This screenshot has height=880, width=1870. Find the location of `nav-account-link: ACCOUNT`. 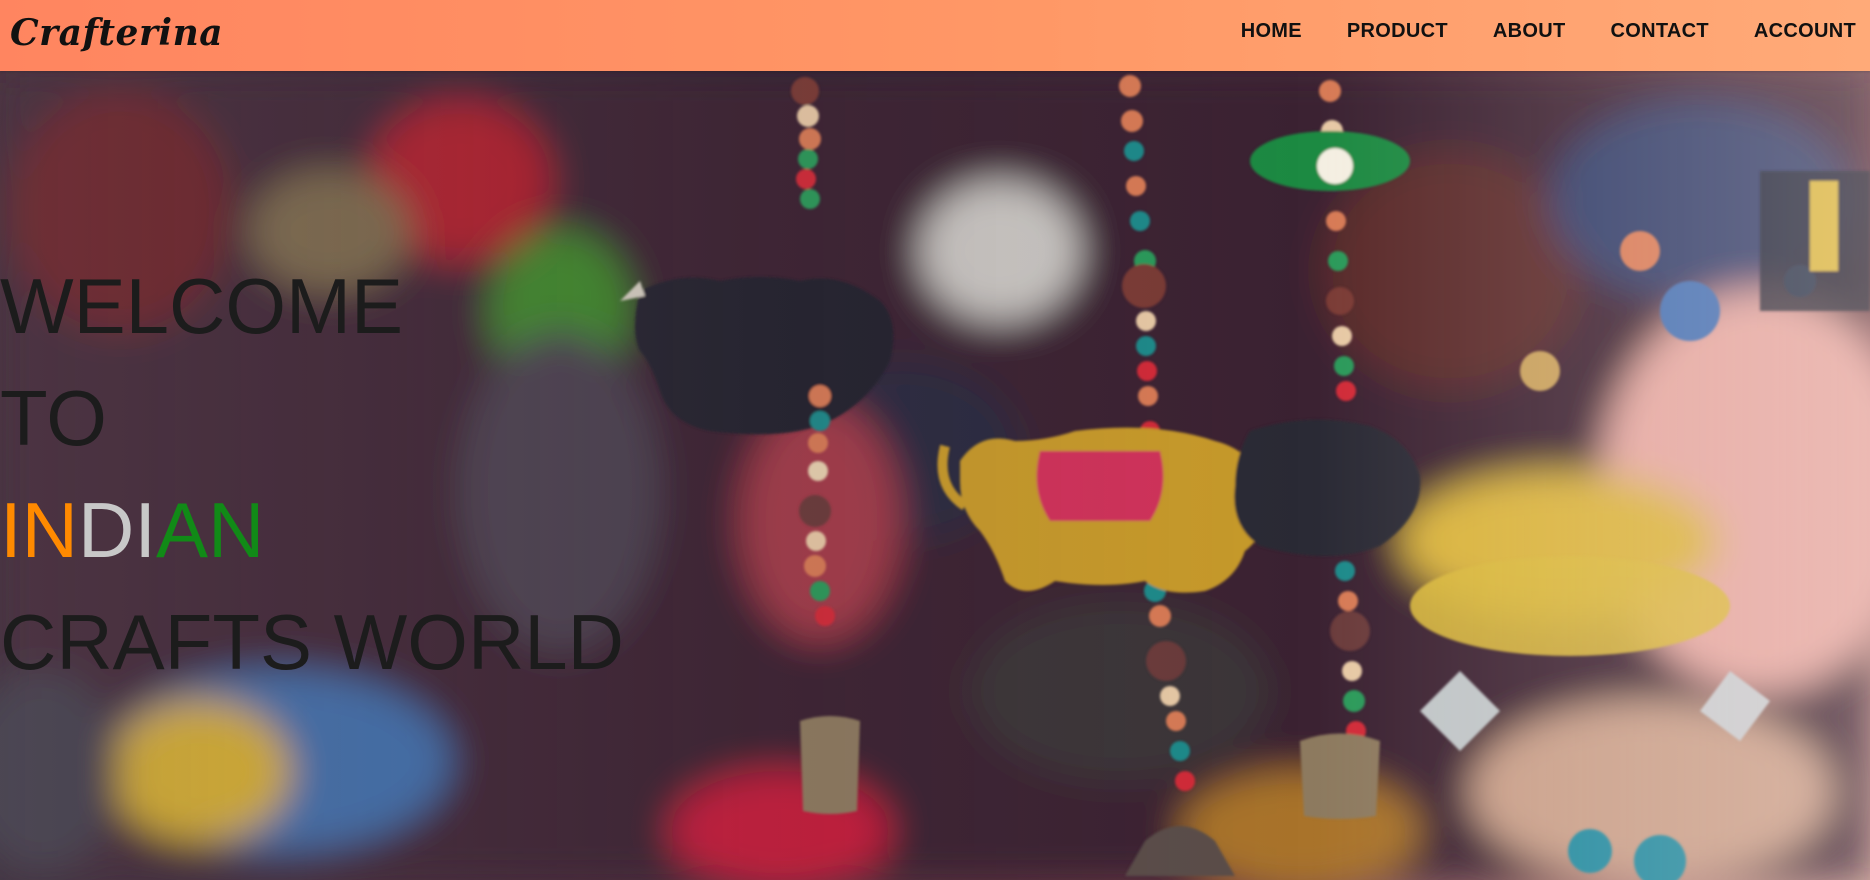

nav-account-link: ACCOUNT is located at coordinates (1805, 31).